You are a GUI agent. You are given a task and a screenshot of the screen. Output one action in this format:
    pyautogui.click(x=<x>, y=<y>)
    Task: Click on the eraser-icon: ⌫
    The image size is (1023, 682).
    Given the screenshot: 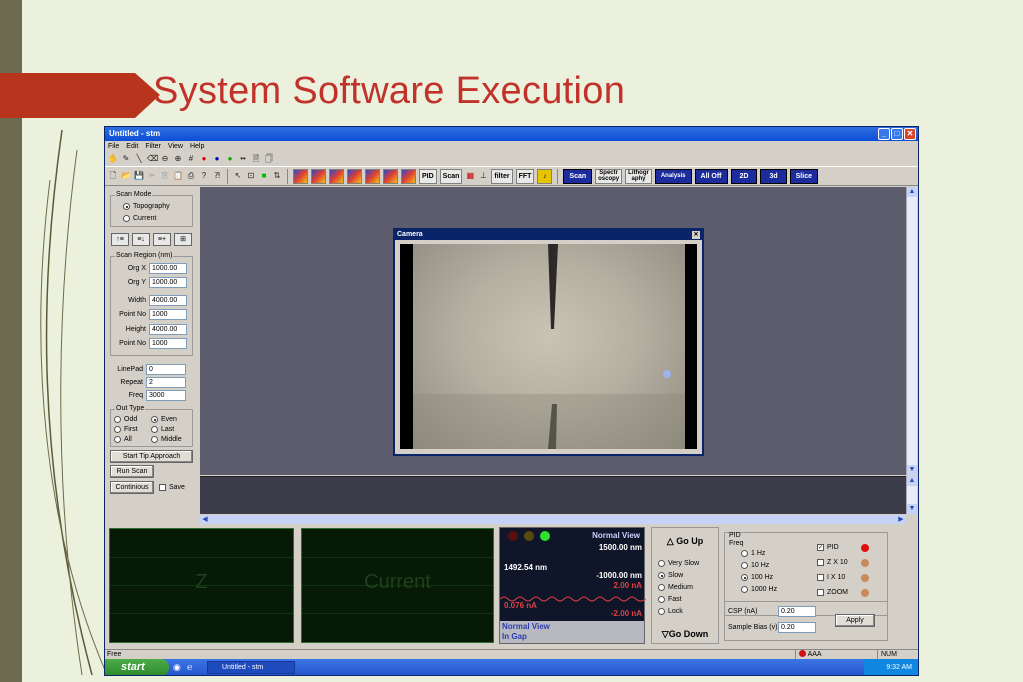 What is the action you would take?
    pyautogui.click(x=152, y=159)
    